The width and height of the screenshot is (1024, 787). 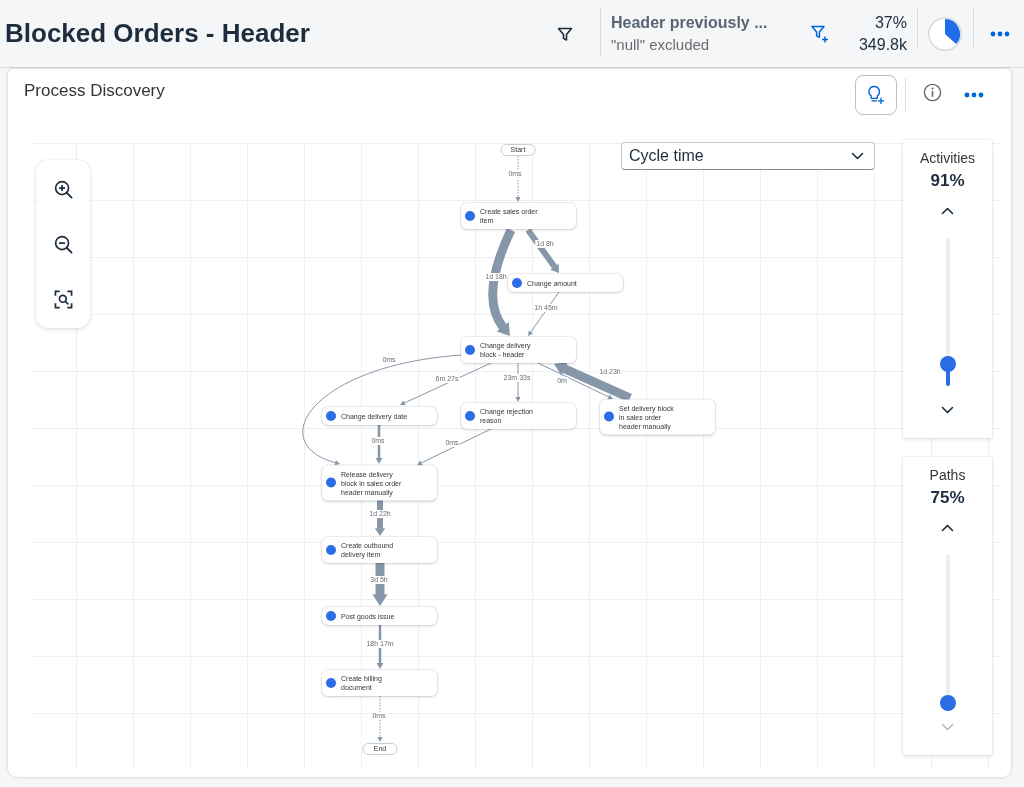 I want to click on pie-chart-icon, so click(x=945, y=33).